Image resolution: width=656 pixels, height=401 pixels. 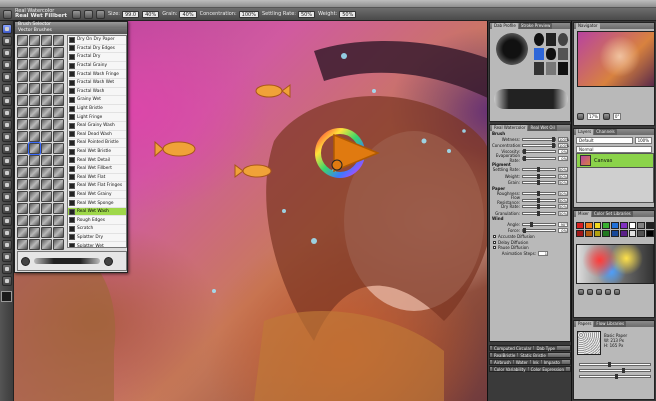 What do you see at coordinates (6, 137) in the screenshot?
I see `pen-icon` at bounding box center [6, 137].